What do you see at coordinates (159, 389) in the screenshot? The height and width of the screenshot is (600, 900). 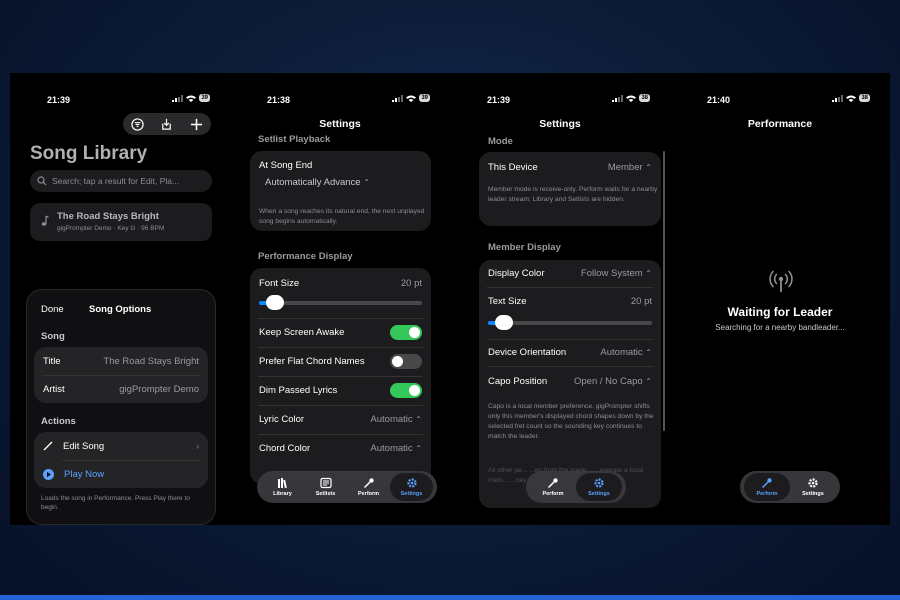 I see `artist-value: gigPrompter Demo` at bounding box center [159, 389].